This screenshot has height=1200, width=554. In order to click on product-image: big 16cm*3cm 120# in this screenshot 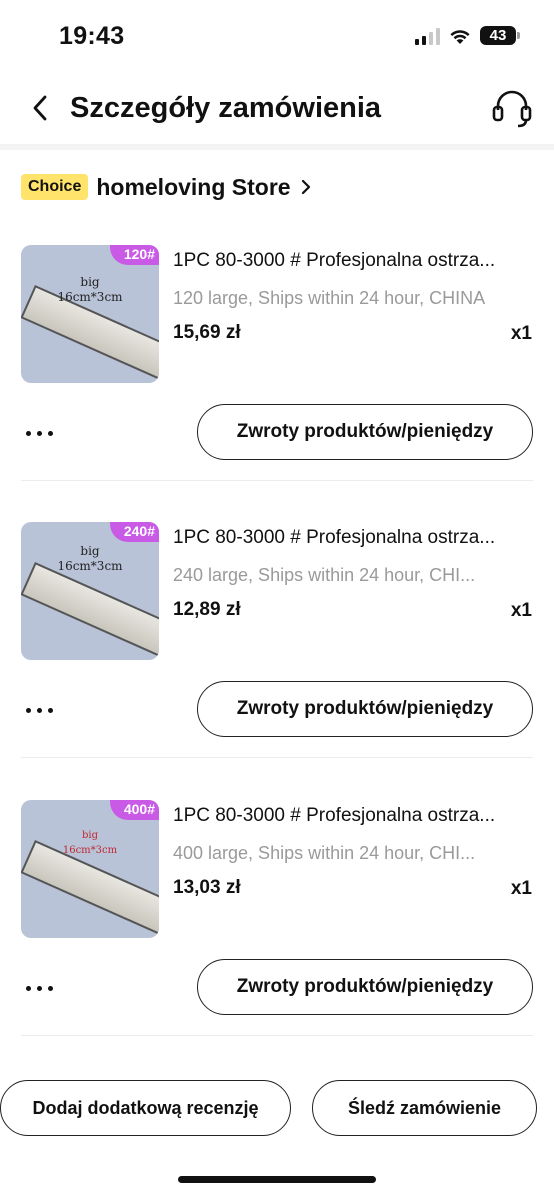, I will do `click(90, 314)`.